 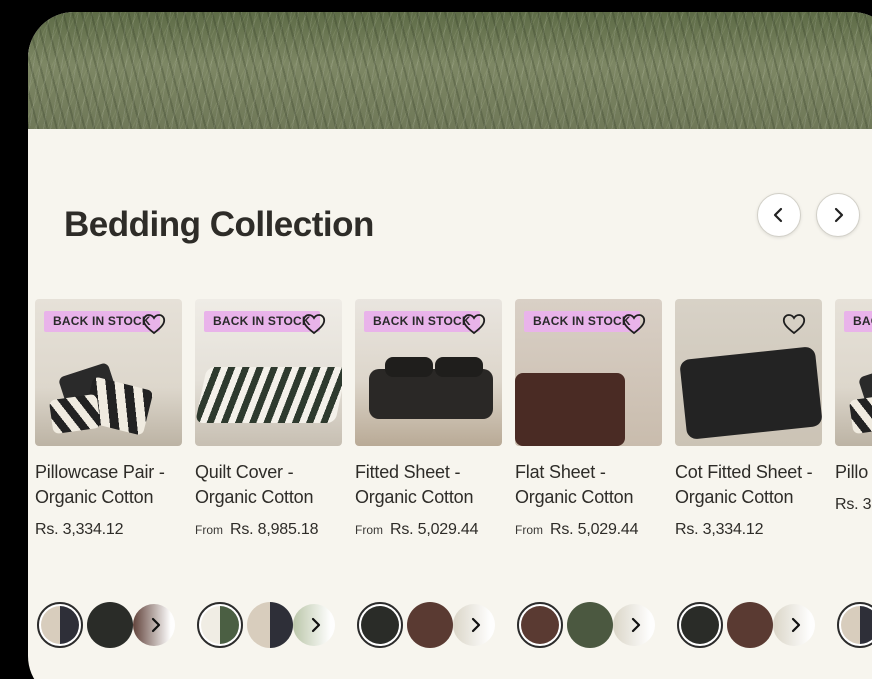 I want to click on price-row: Rs. 3, so click(x=853, y=505).